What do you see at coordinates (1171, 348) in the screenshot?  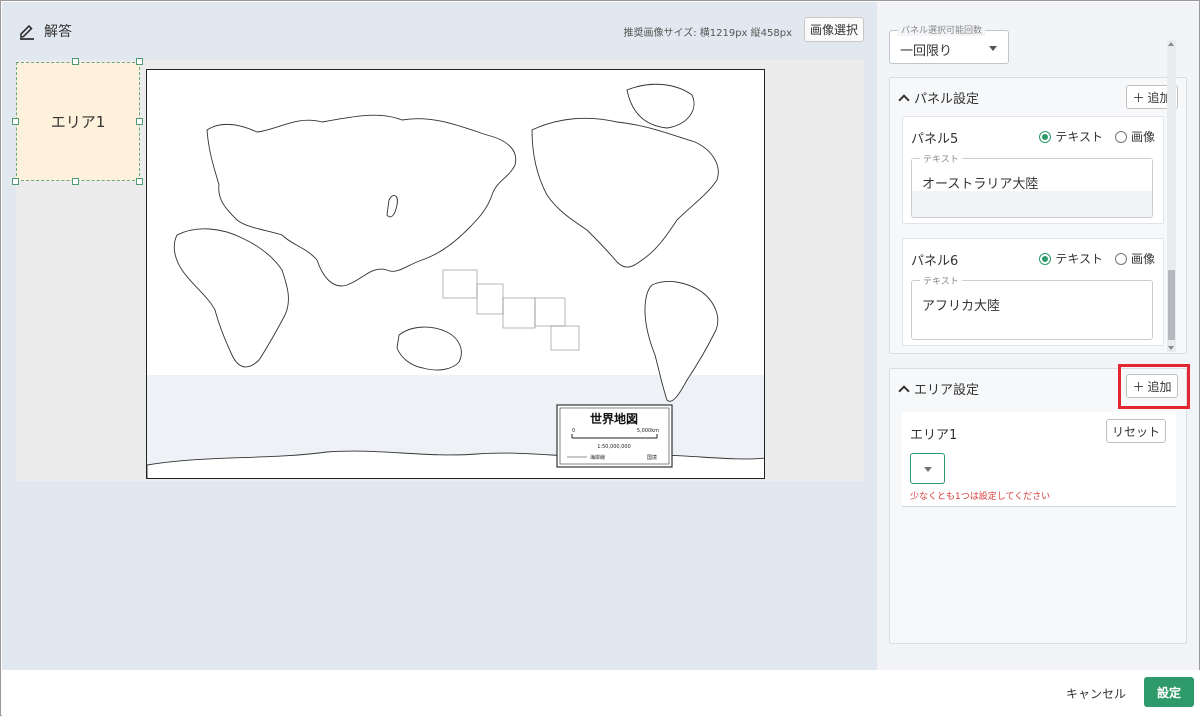 I see `scroll-down-icon` at bounding box center [1171, 348].